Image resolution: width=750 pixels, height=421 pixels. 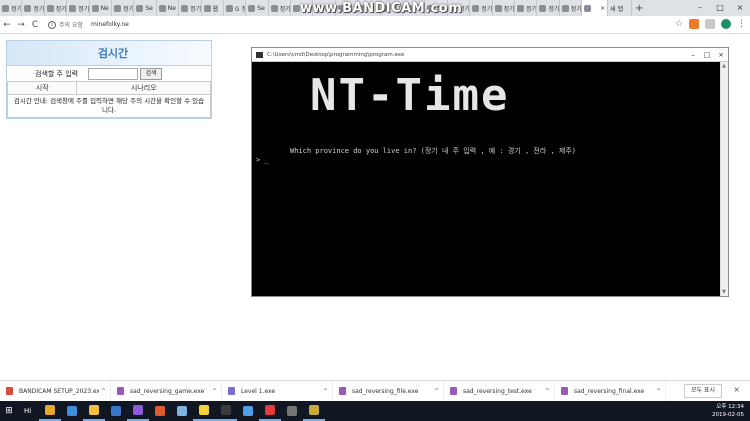 What do you see at coordinates (703, 391) in the screenshot?
I see `show-all-downloads-button: 모두 표시` at bounding box center [703, 391].